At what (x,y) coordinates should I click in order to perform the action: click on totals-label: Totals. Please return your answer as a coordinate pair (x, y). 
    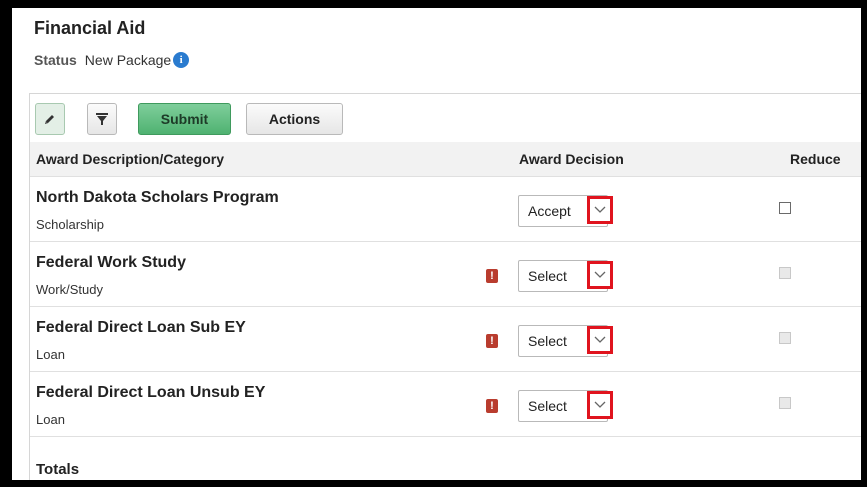
    Looking at the image, I should click on (58, 469).